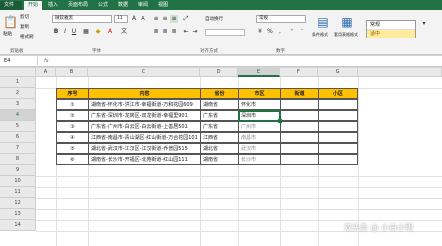 This screenshot has width=442, height=246. What do you see at coordinates (124, 32) in the screenshot?
I see `phonetic-icon: 文` at bounding box center [124, 32].